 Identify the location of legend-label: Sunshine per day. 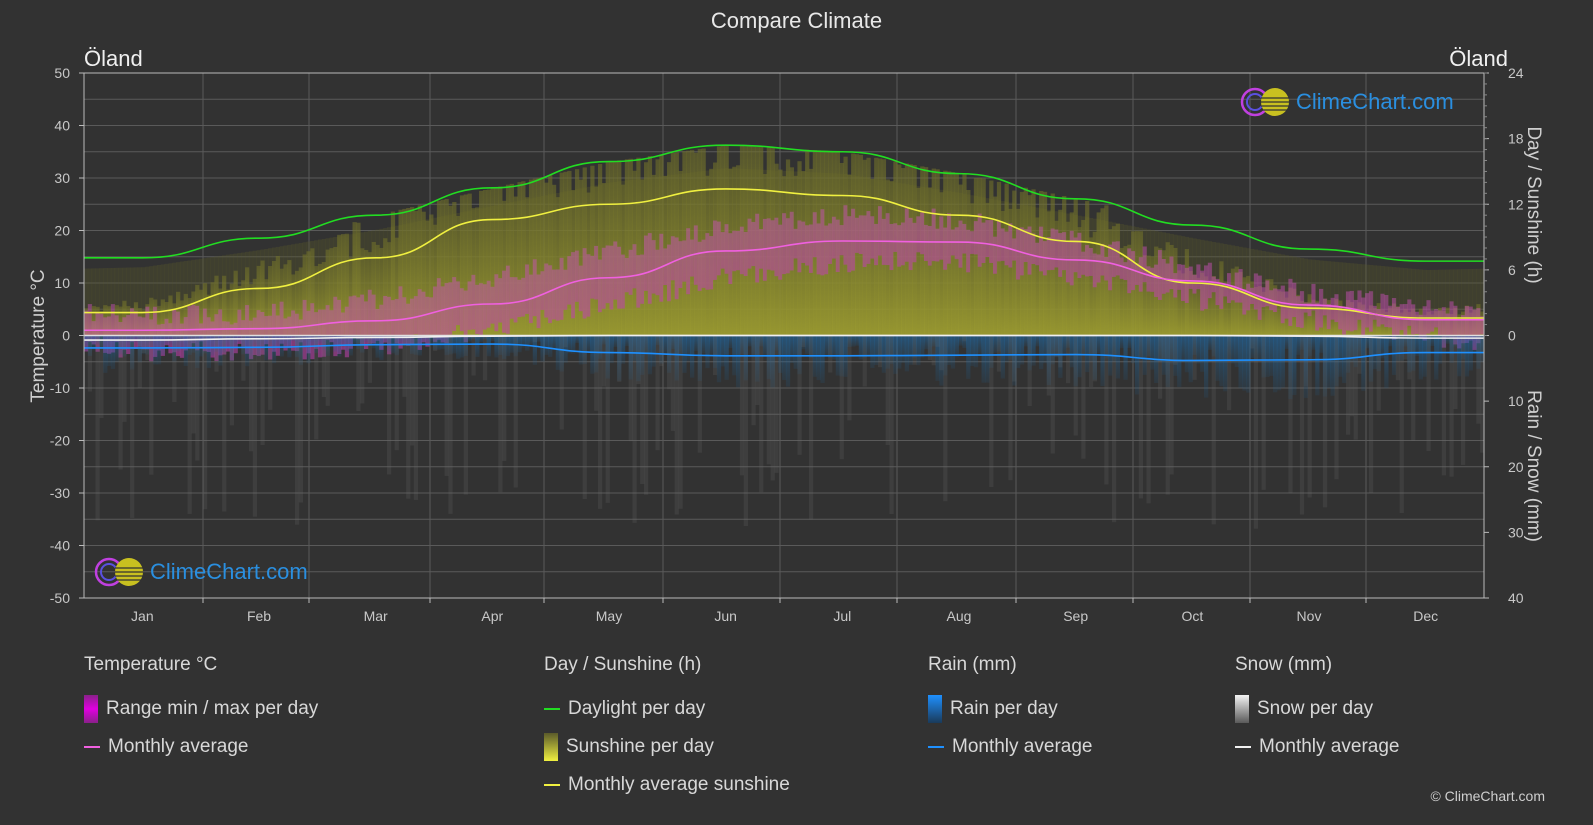
(640, 746).